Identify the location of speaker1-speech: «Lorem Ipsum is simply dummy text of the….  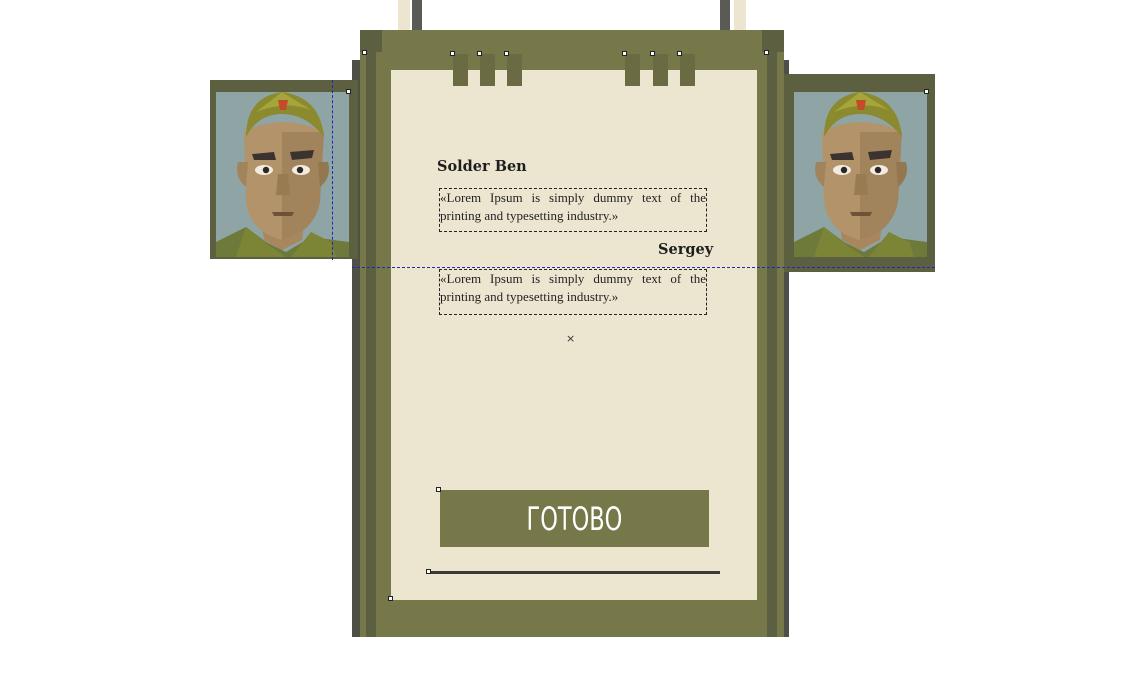
(573, 210).